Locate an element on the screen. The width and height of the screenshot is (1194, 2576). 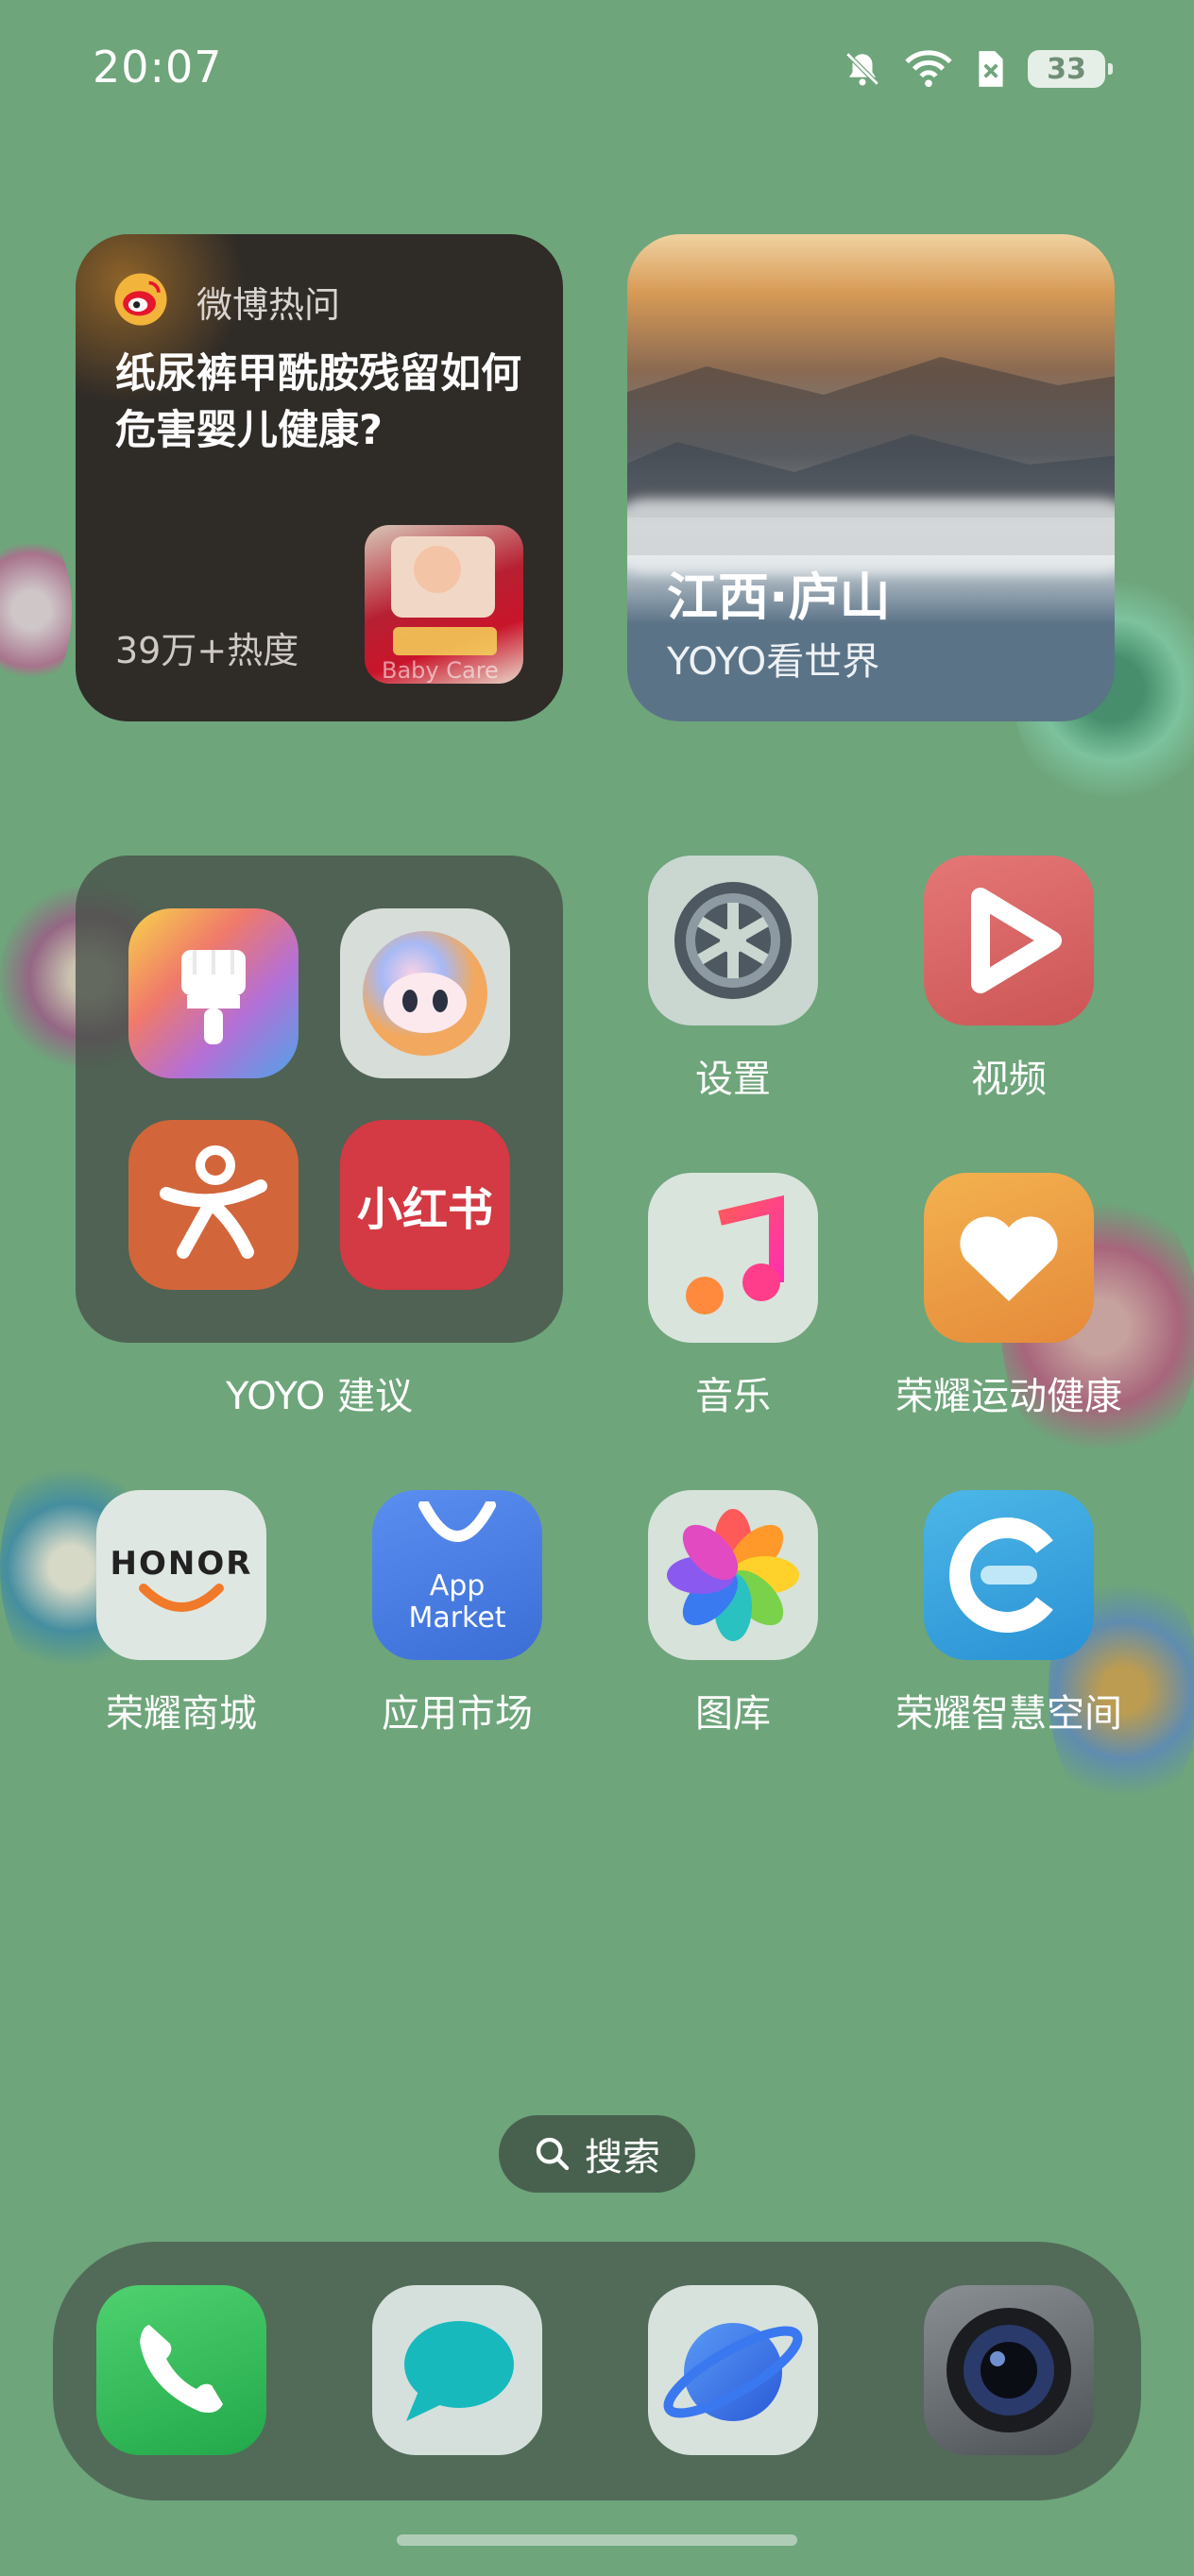
wifi-icon is located at coordinates (929, 69).